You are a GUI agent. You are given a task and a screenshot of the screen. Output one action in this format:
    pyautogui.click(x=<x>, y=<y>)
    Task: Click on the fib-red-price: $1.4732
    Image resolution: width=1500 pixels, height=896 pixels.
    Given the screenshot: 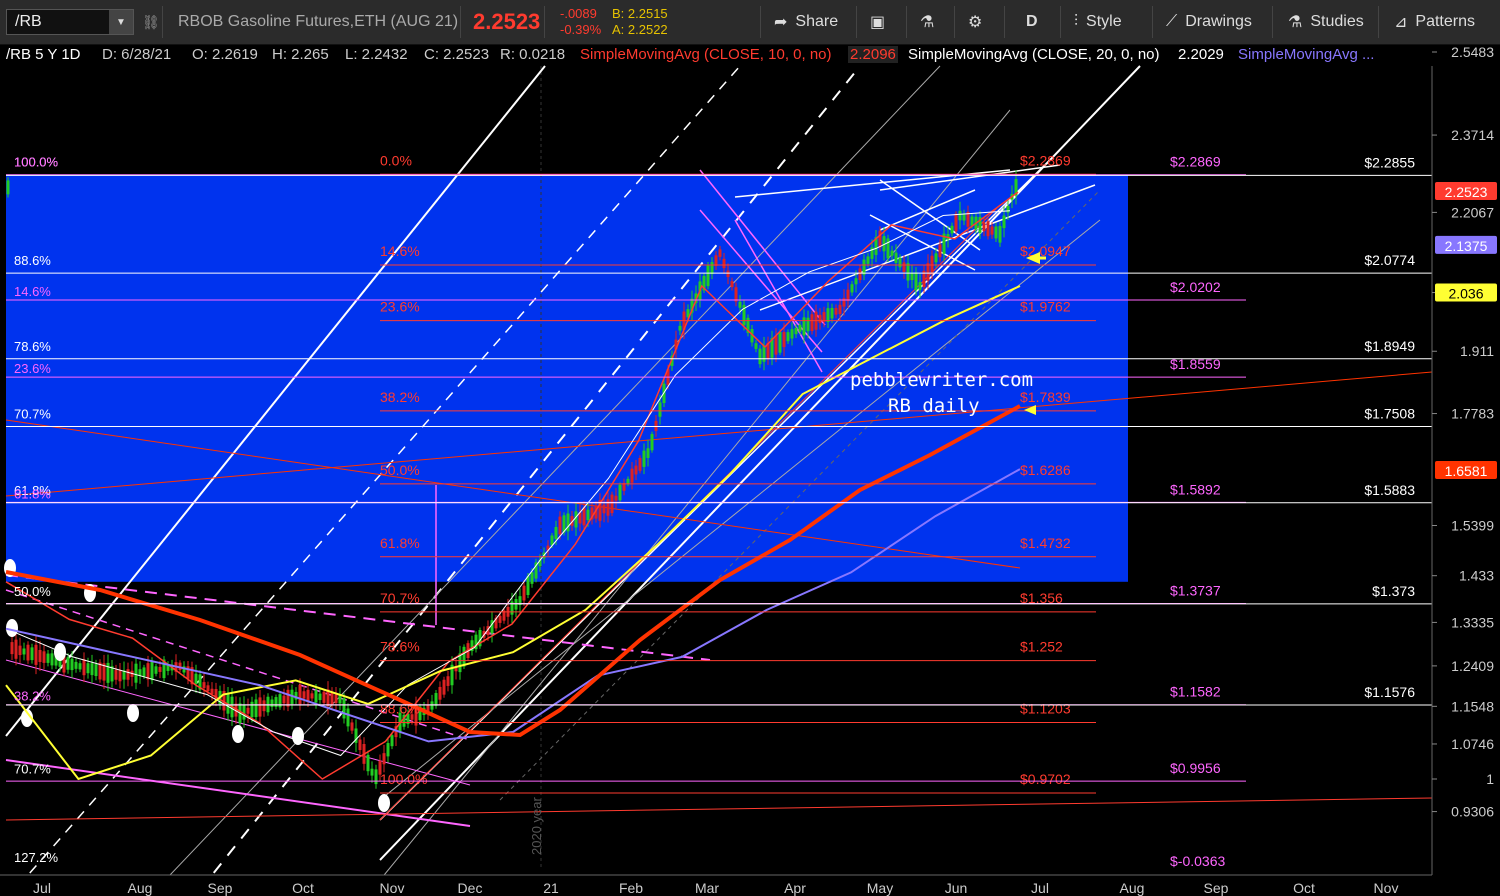 What is the action you would take?
    pyautogui.click(x=1045, y=543)
    